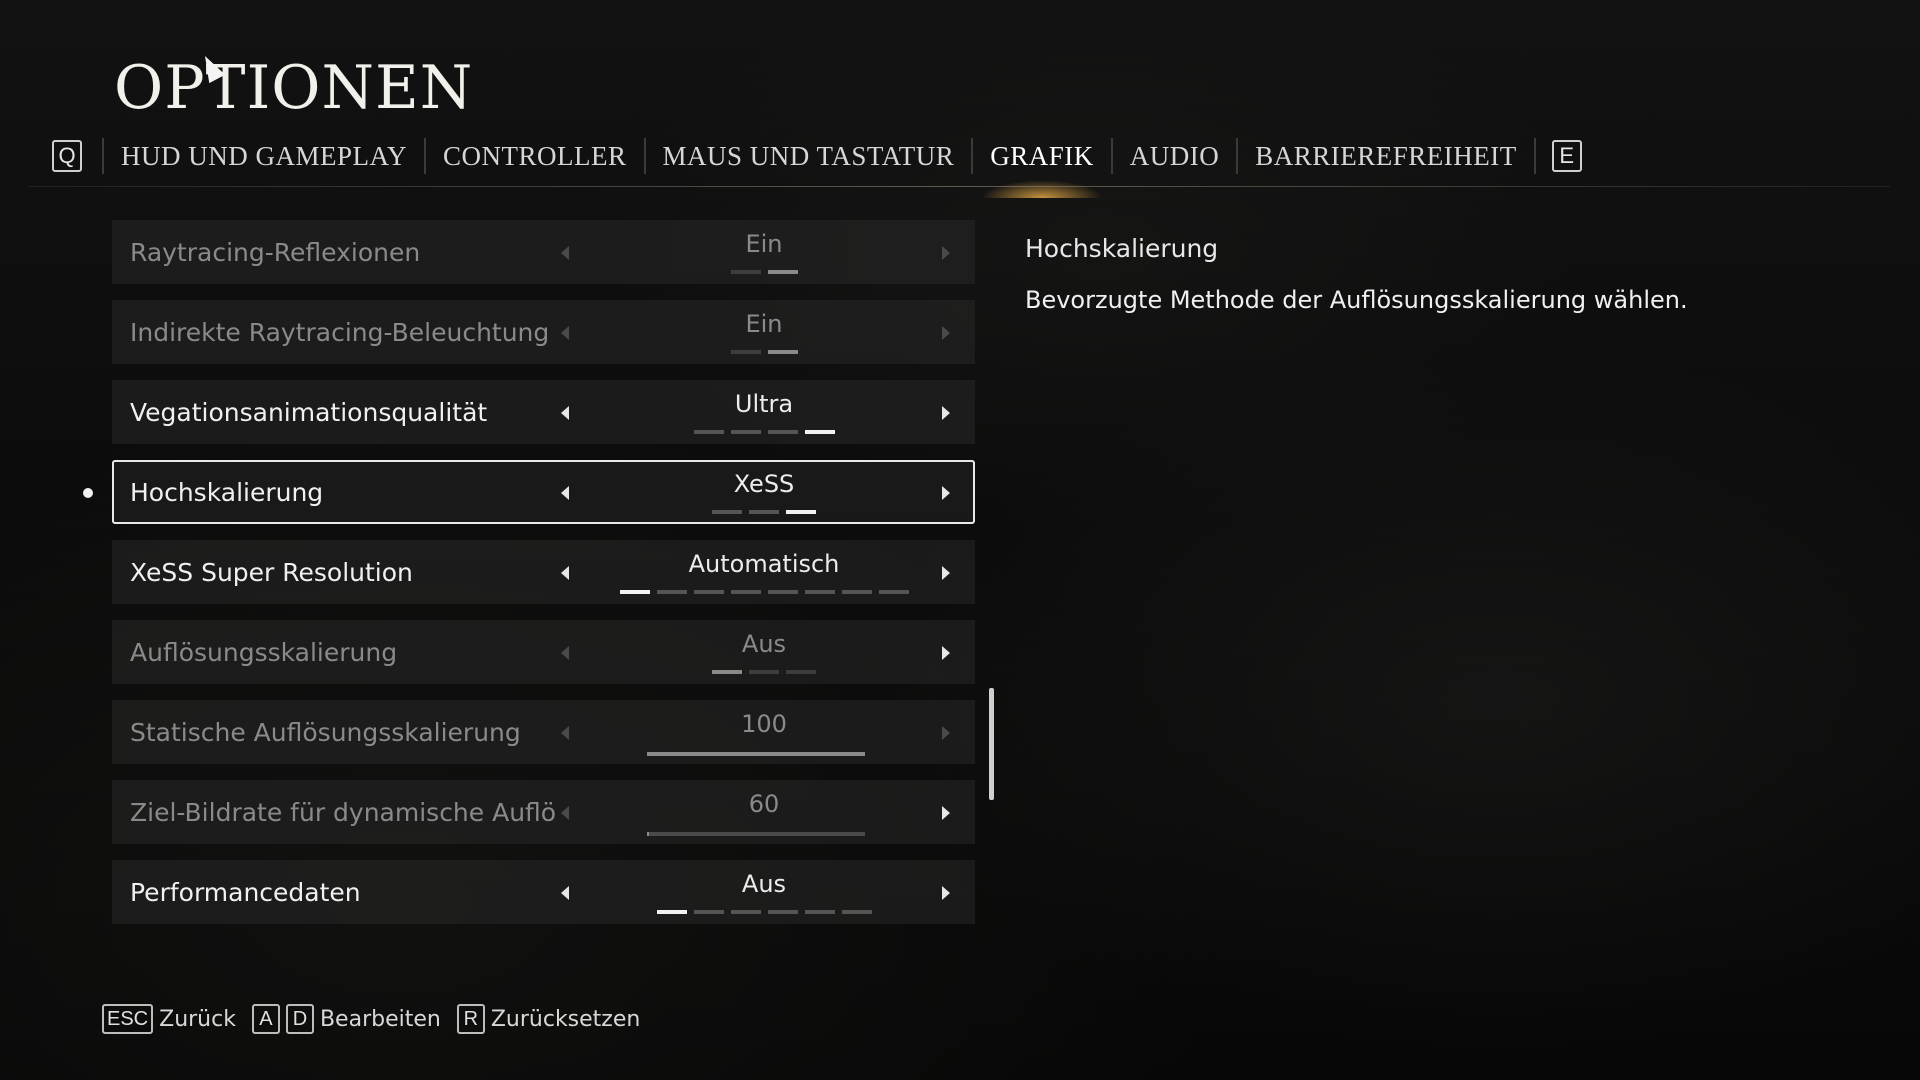 This screenshot has height=1080, width=1920. I want to click on setting-row: Performancedaten Aus, so click(543, 892).